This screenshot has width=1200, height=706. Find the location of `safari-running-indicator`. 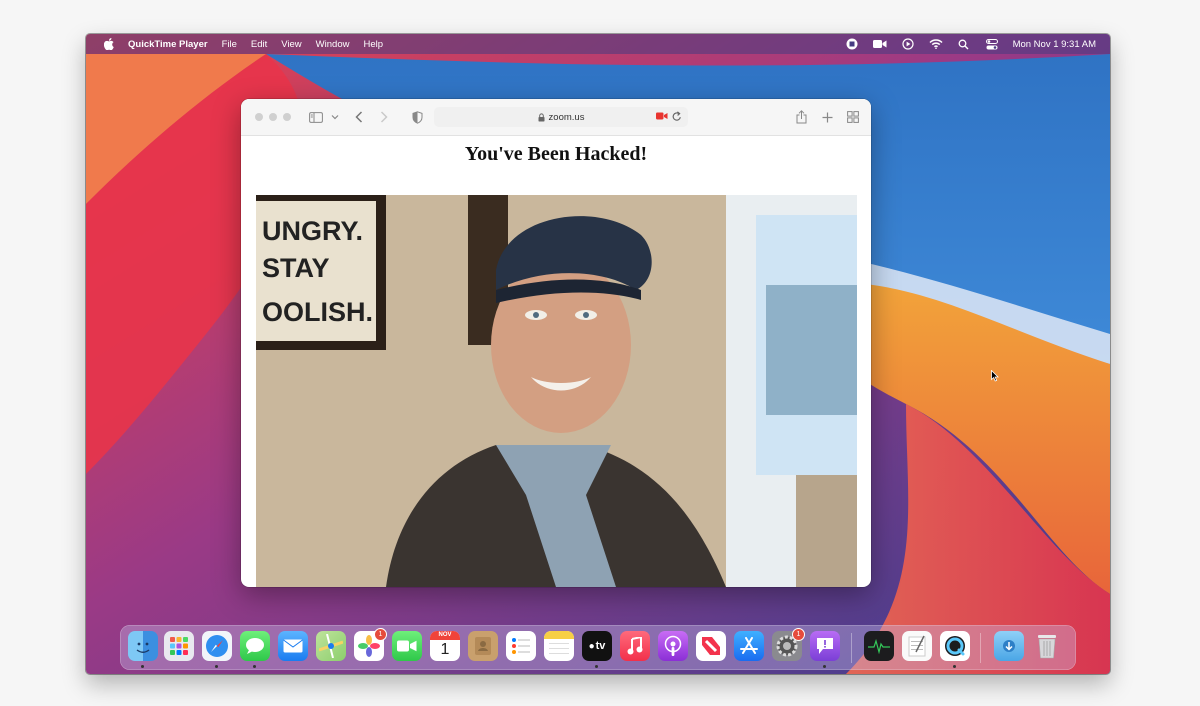

safari-running-indicator is located at coordinates (216, 666).